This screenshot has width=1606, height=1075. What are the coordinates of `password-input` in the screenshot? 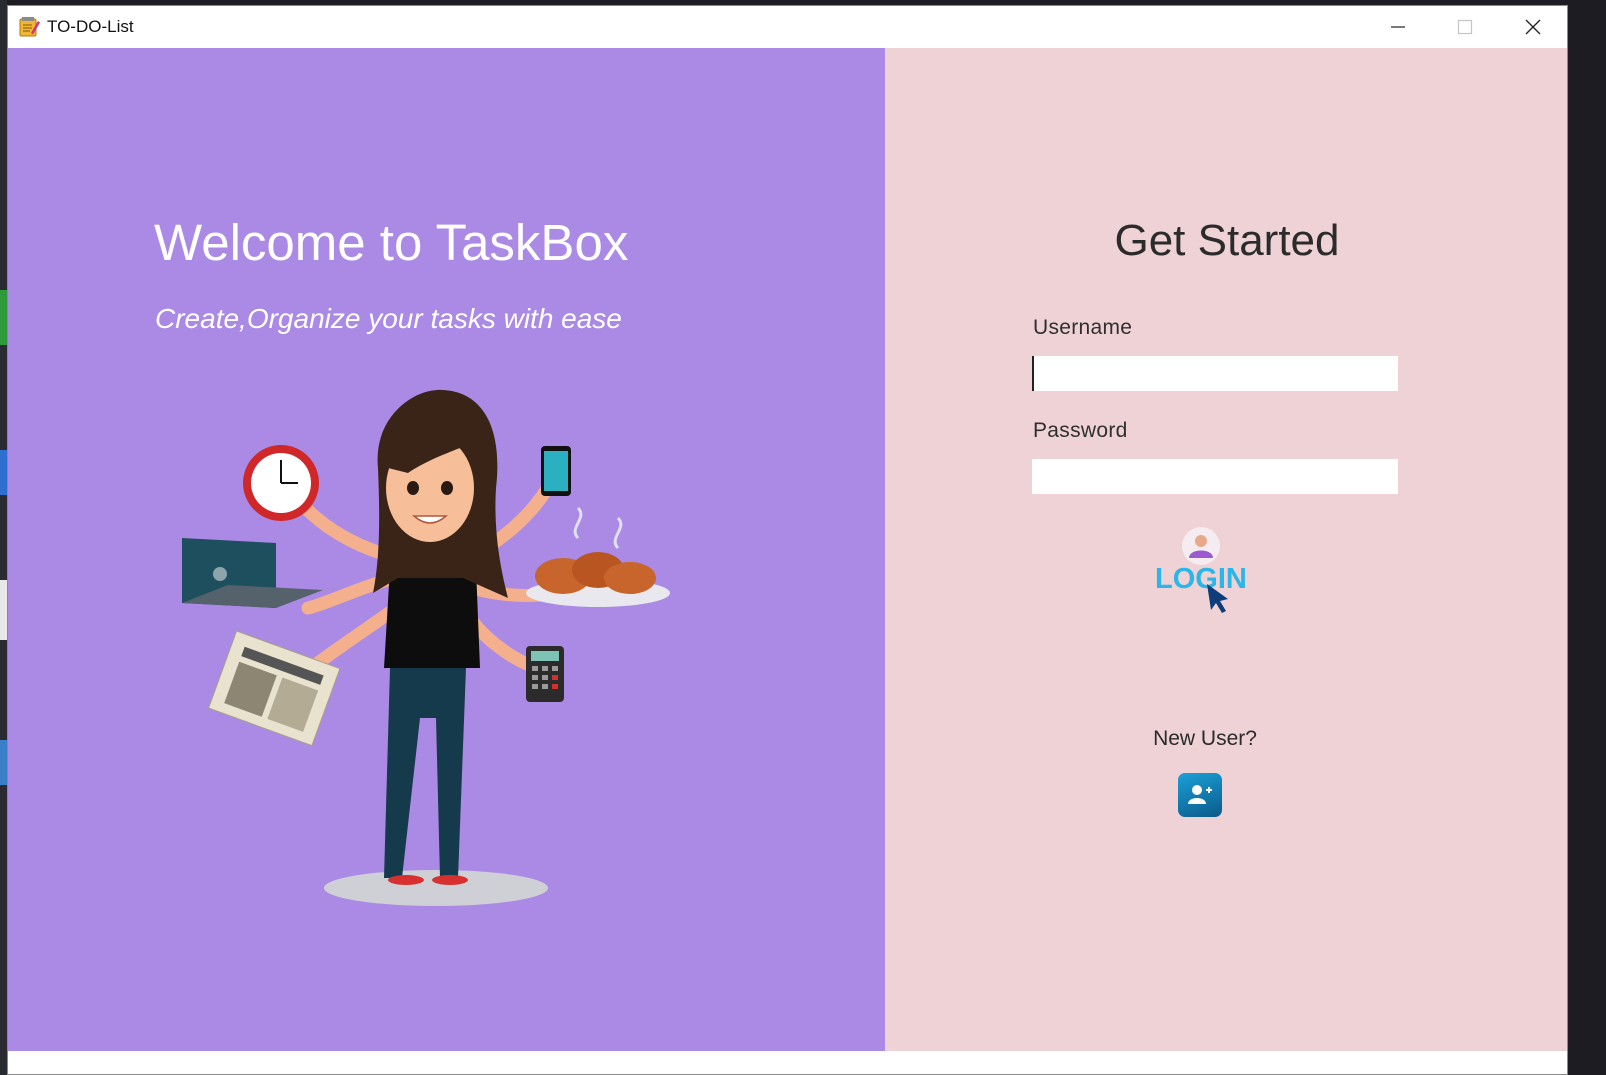 It's located at (1215, 476).